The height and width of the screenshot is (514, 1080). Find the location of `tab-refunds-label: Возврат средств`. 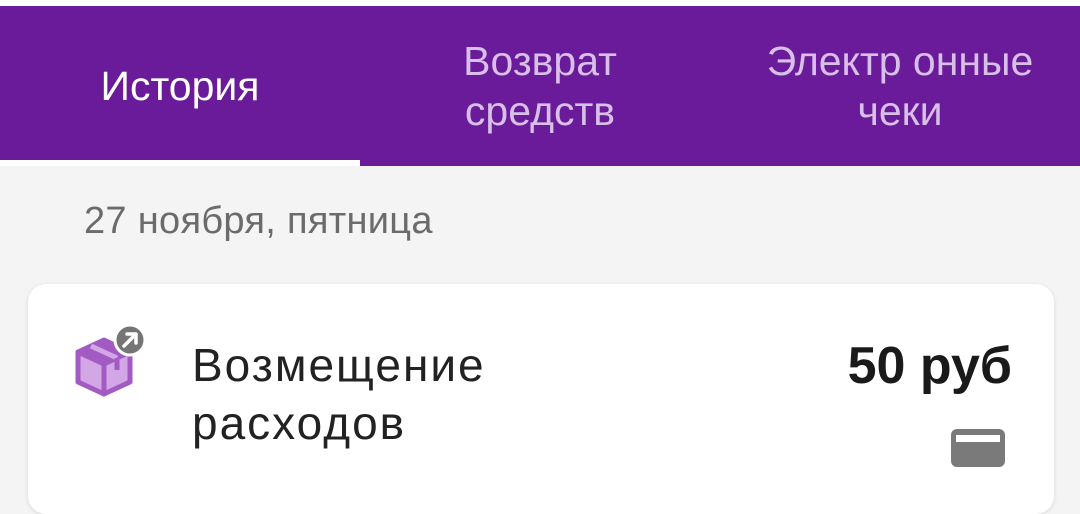

tab-refunds-label: Возврат средств is located at coordinates (540, 86).